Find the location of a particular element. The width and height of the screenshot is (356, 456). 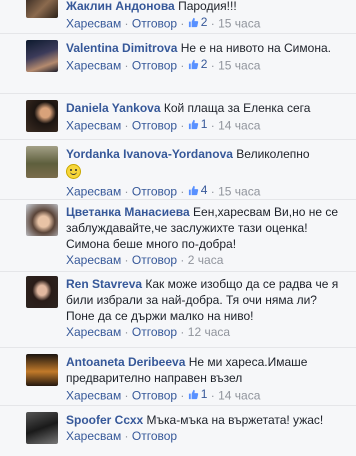

comment-author: Yordanka Ivanova-Yordanova is located at coordinates (149, 154).